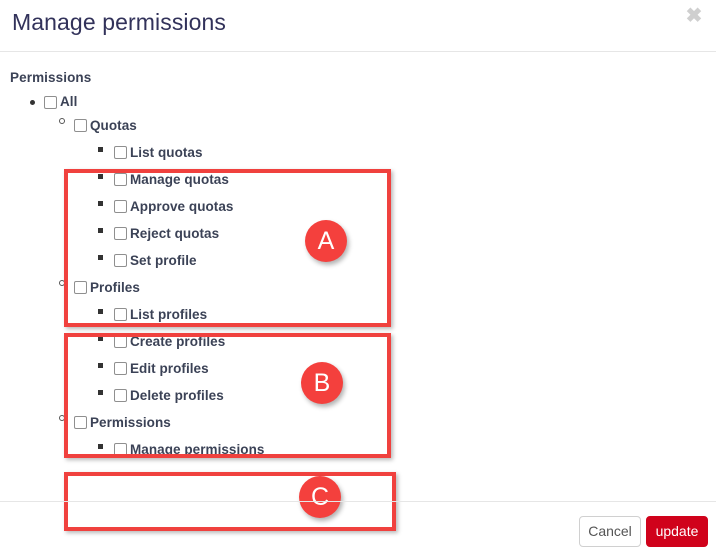 The height and width of the screenshot is (558, 716). What do you see at coordinates (80, 125) in the screenshot?
I see `checkbox-quotas` at bounding box center [80, 125].